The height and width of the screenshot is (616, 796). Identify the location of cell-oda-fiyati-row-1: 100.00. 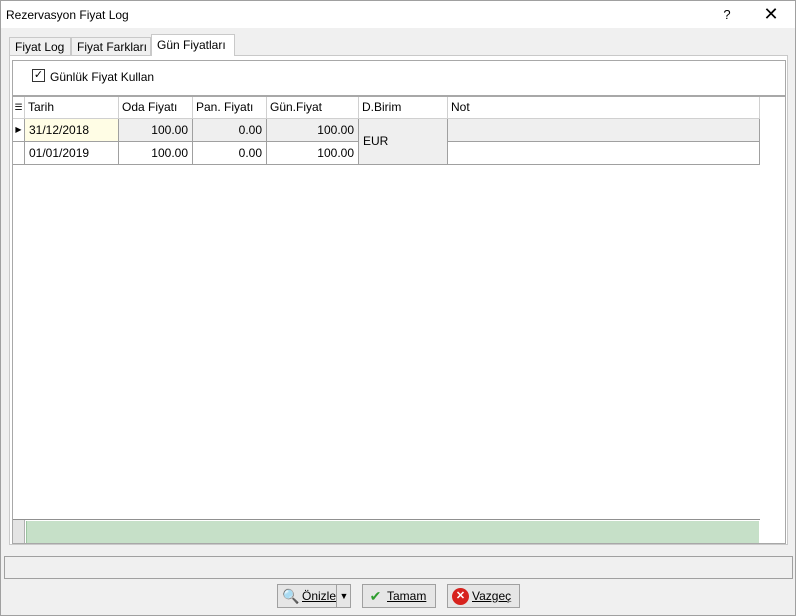
(156, 130).